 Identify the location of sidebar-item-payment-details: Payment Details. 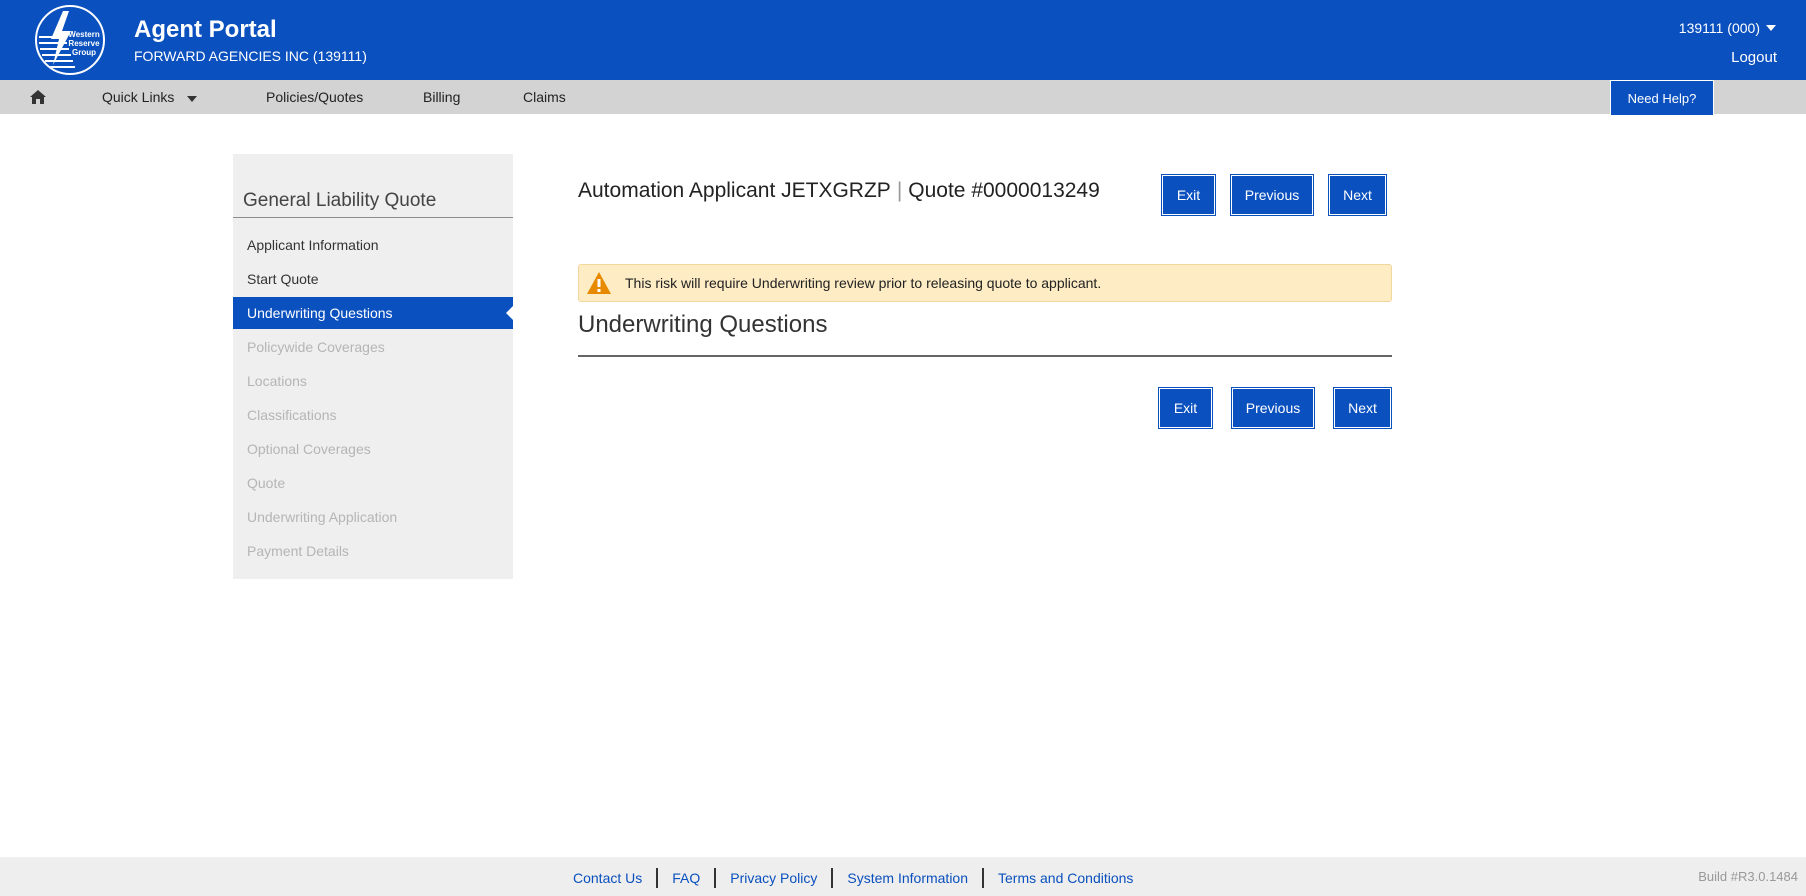
(298, 551).